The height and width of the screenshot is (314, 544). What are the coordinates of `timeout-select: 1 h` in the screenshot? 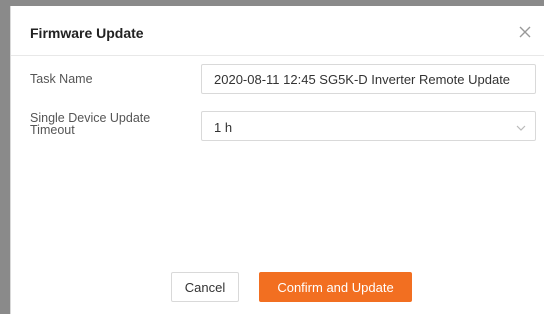 It's located at (368, 126).